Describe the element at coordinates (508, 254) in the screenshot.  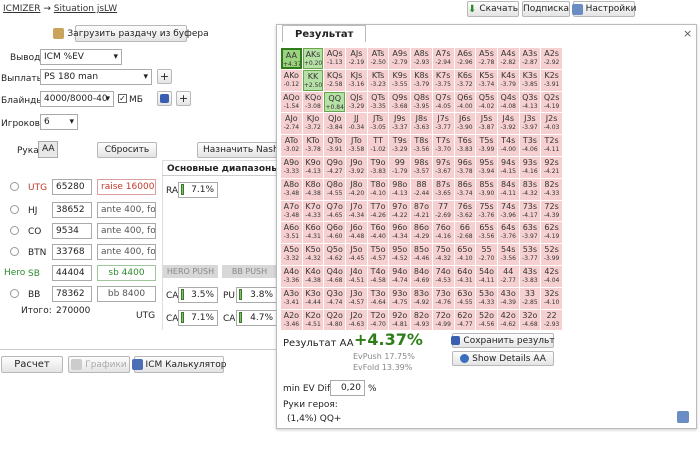
I see `hand-cell: 54s -3.56` at that location.